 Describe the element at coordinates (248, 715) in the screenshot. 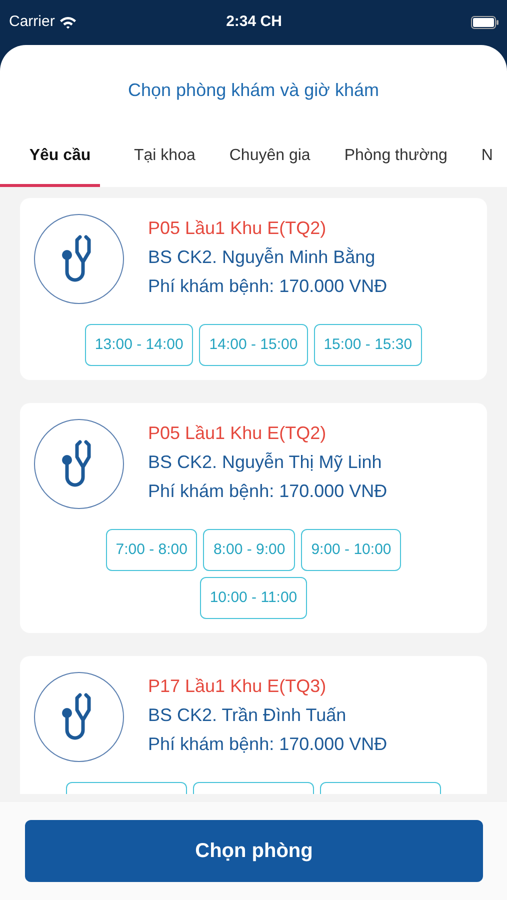

I see `doctor-name: BS CK2. Trần Đình Tuấn` at that location.